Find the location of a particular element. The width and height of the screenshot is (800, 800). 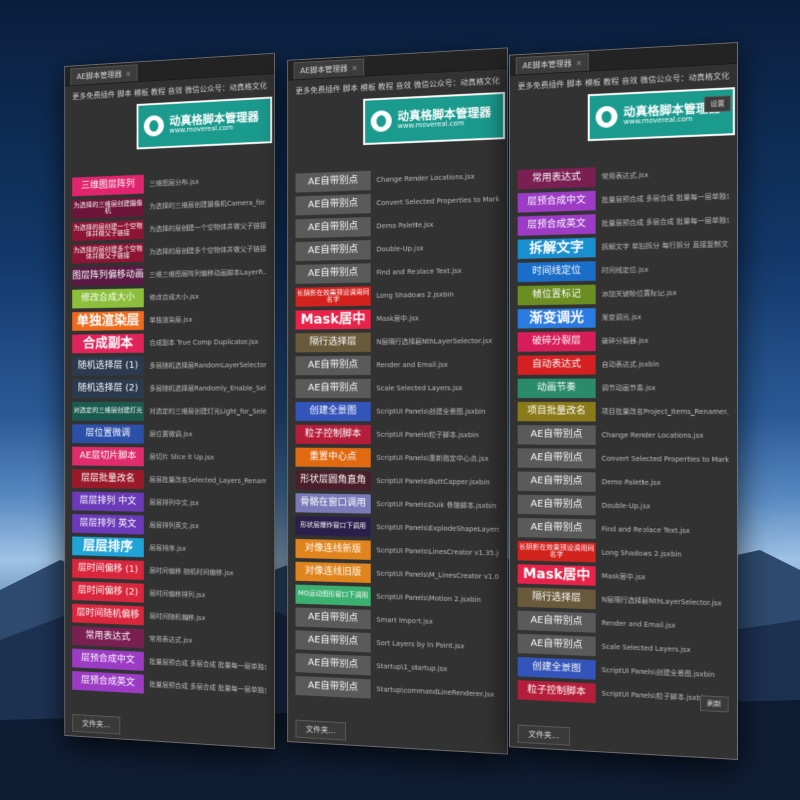

script-button: 层时间偏移 (2) is located at coordinates (108, 592).